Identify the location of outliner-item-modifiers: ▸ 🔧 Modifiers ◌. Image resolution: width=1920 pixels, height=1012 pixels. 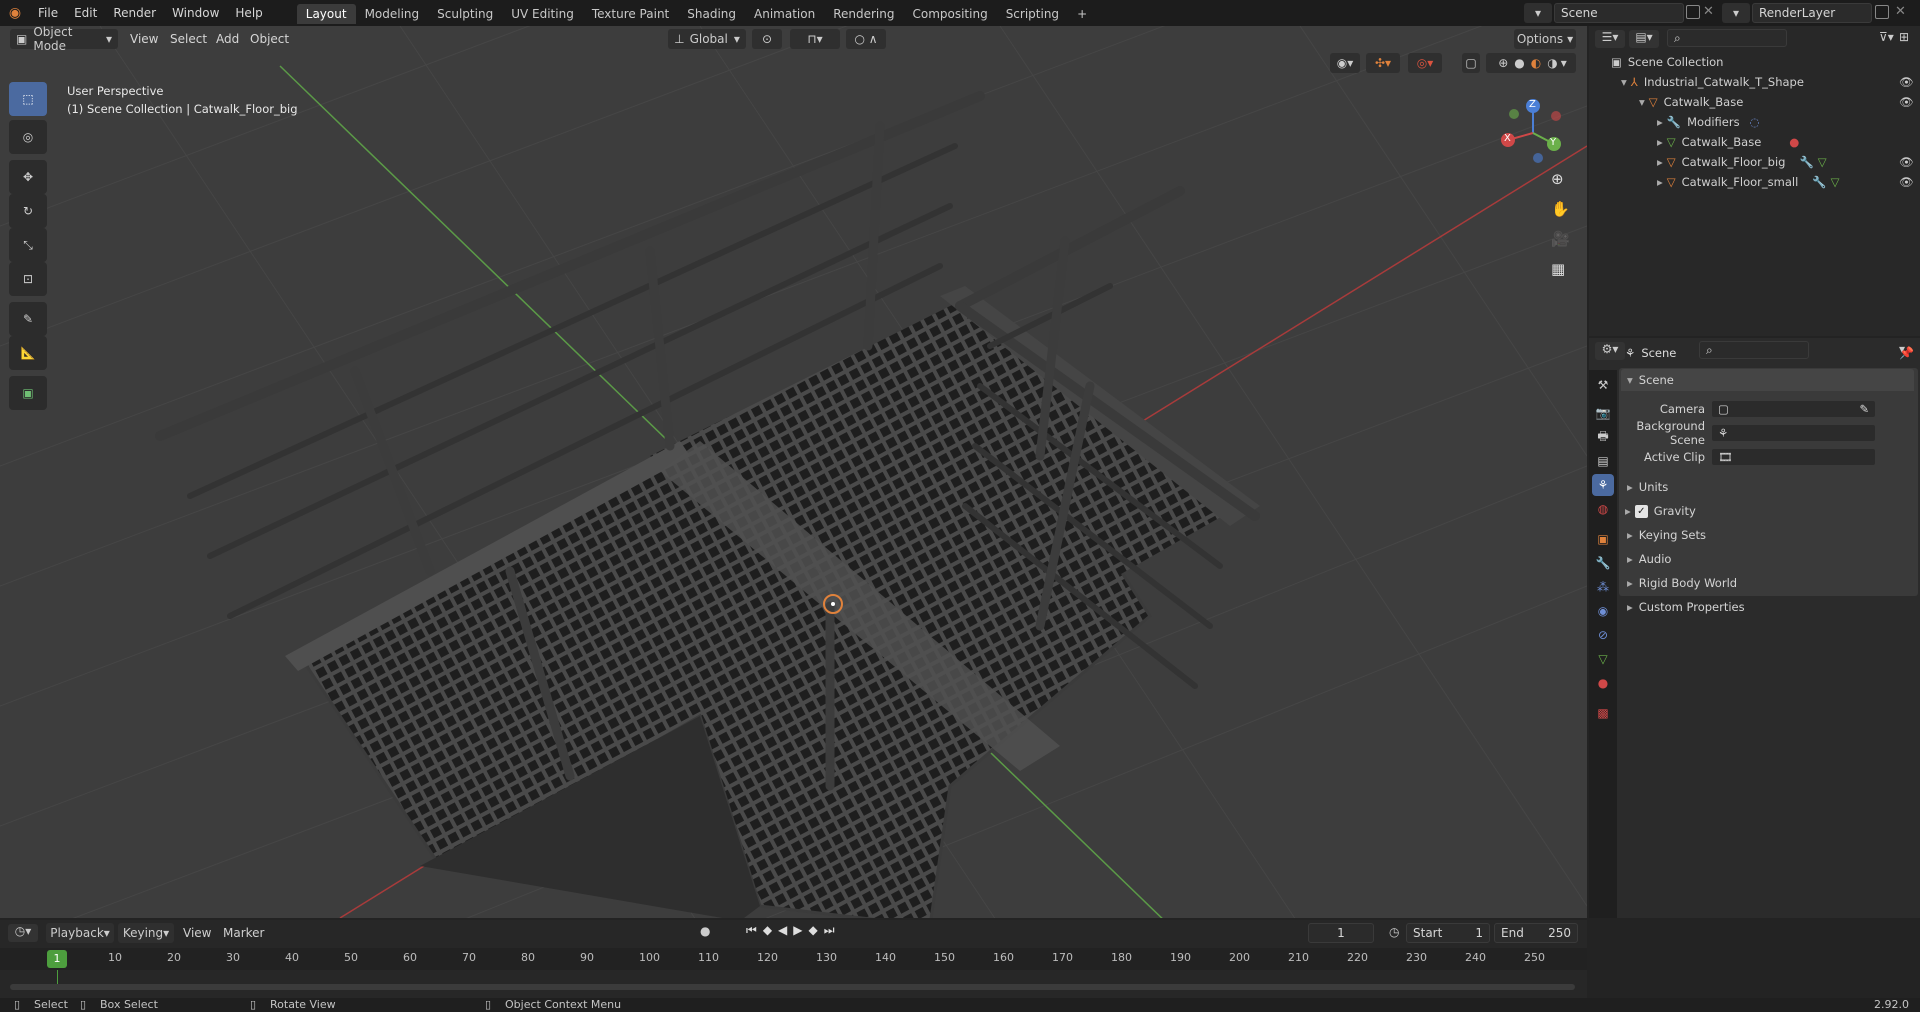
(1754, 122).